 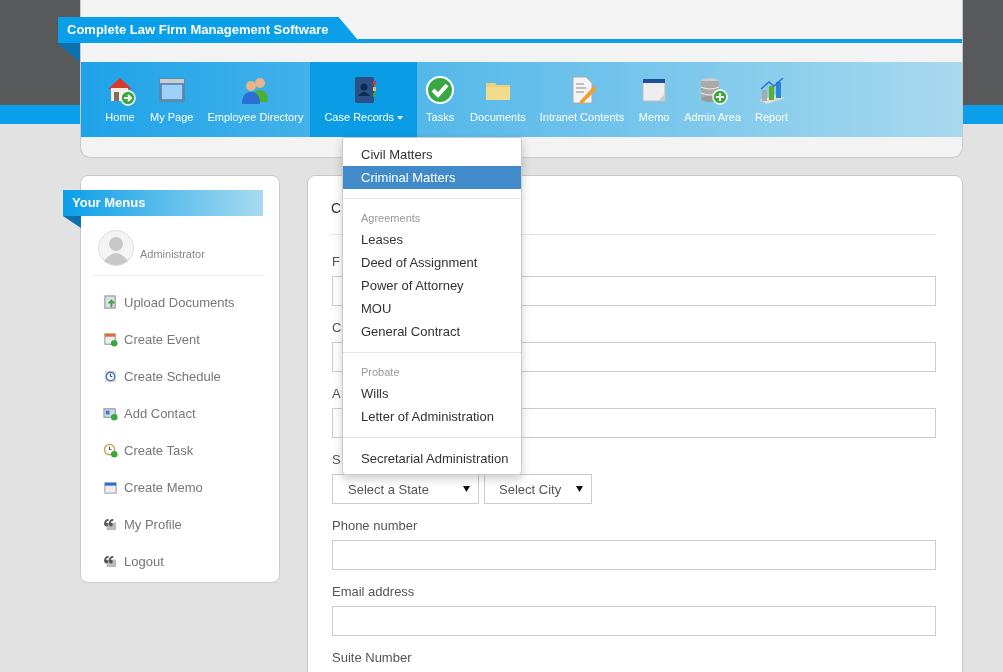 What do you see at coordinates (144, 561) in the screenshot?
I see `sidebar-link: Logout` at bounding box center [144, 561].